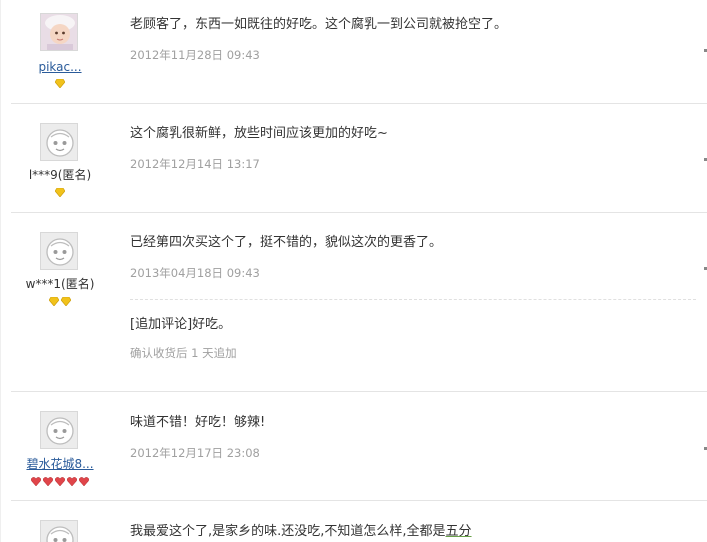 The height and width of the screenshot is (542, 707). Describe the element at coordinates (60, 175) in the screenshot. I see `username: l***9(匿名)` at that location.